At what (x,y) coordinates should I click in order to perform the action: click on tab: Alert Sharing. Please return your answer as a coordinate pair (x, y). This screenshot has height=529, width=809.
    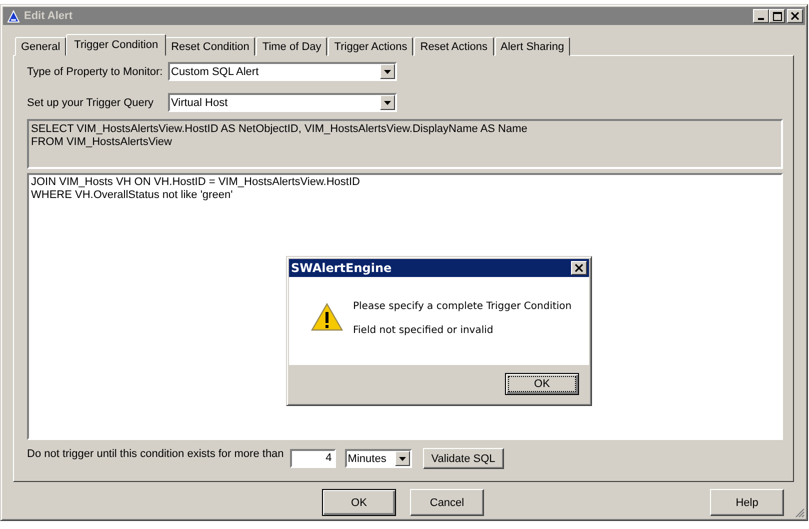
    Looking at the image, I should click on (532, 46).